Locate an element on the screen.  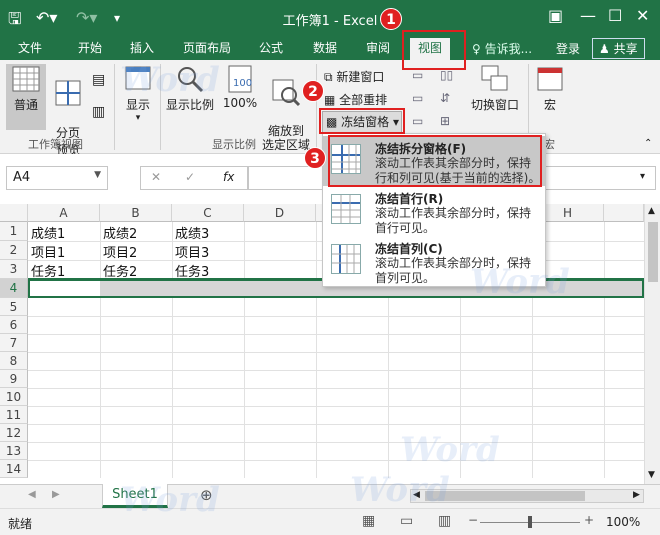
macros-label: 宏 is located at coordinates (549, 105).